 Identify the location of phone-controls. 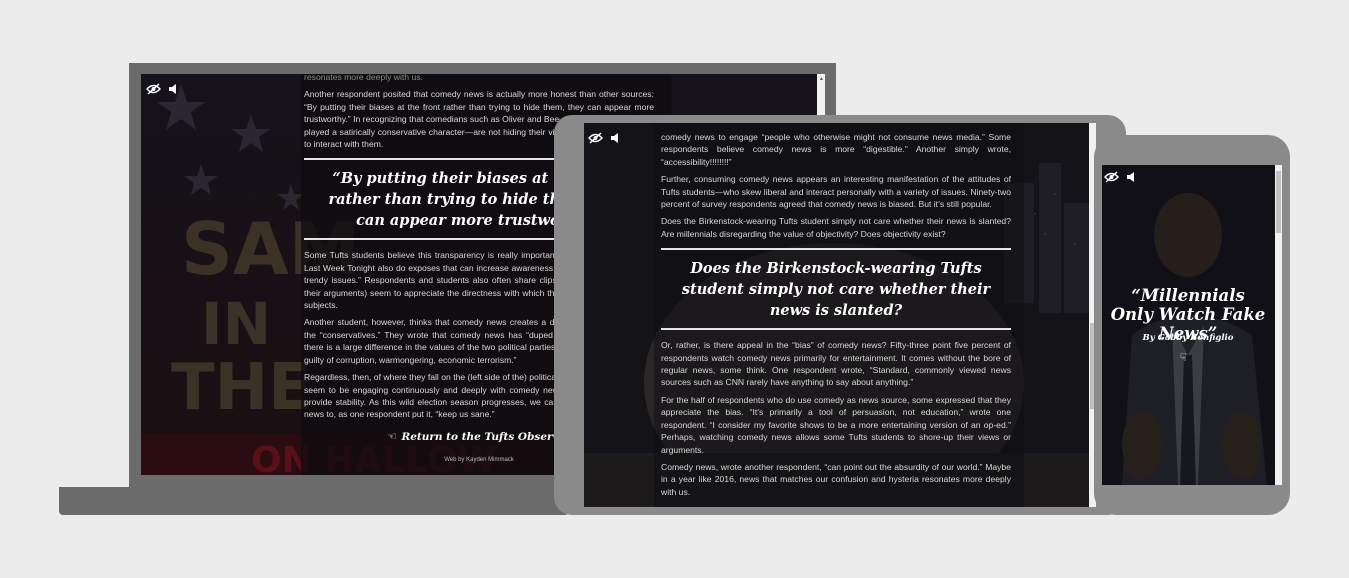
(1119, 179).